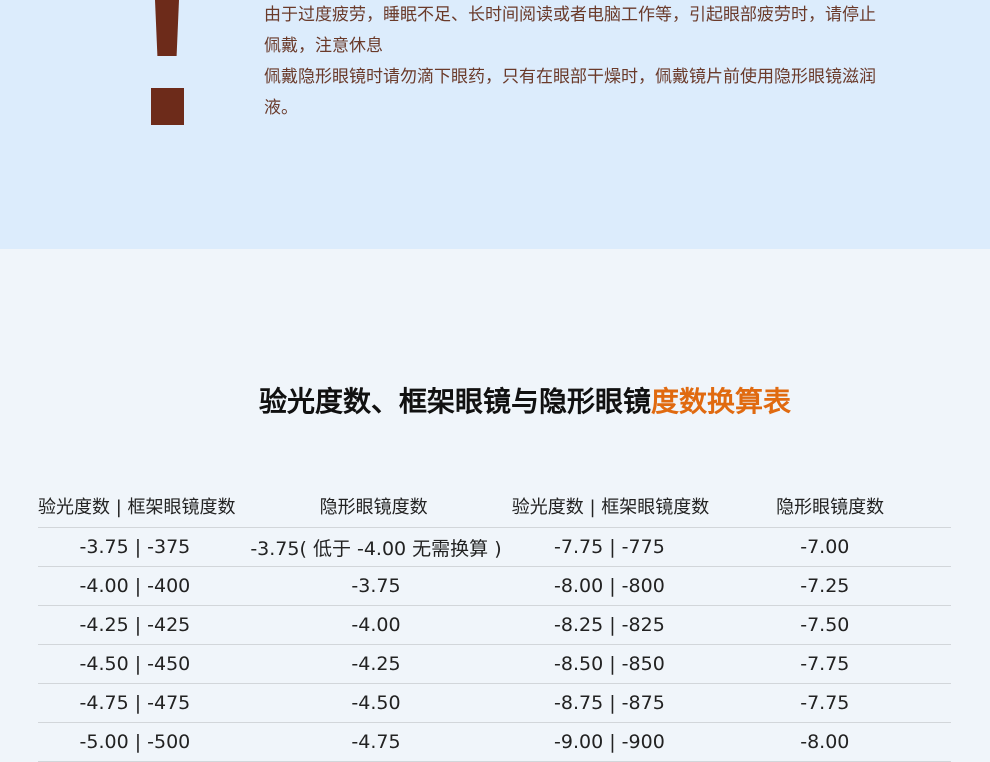 This screenshot has width=990, height=762. I want to click on table-cell: -5.00 | -500, so click(135, 742).